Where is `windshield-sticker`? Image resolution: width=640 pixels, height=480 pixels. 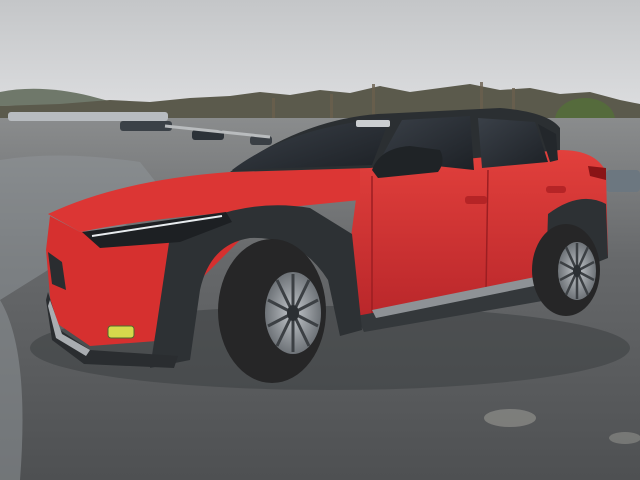
windshield-sticker is located at coordinates (373, 123).